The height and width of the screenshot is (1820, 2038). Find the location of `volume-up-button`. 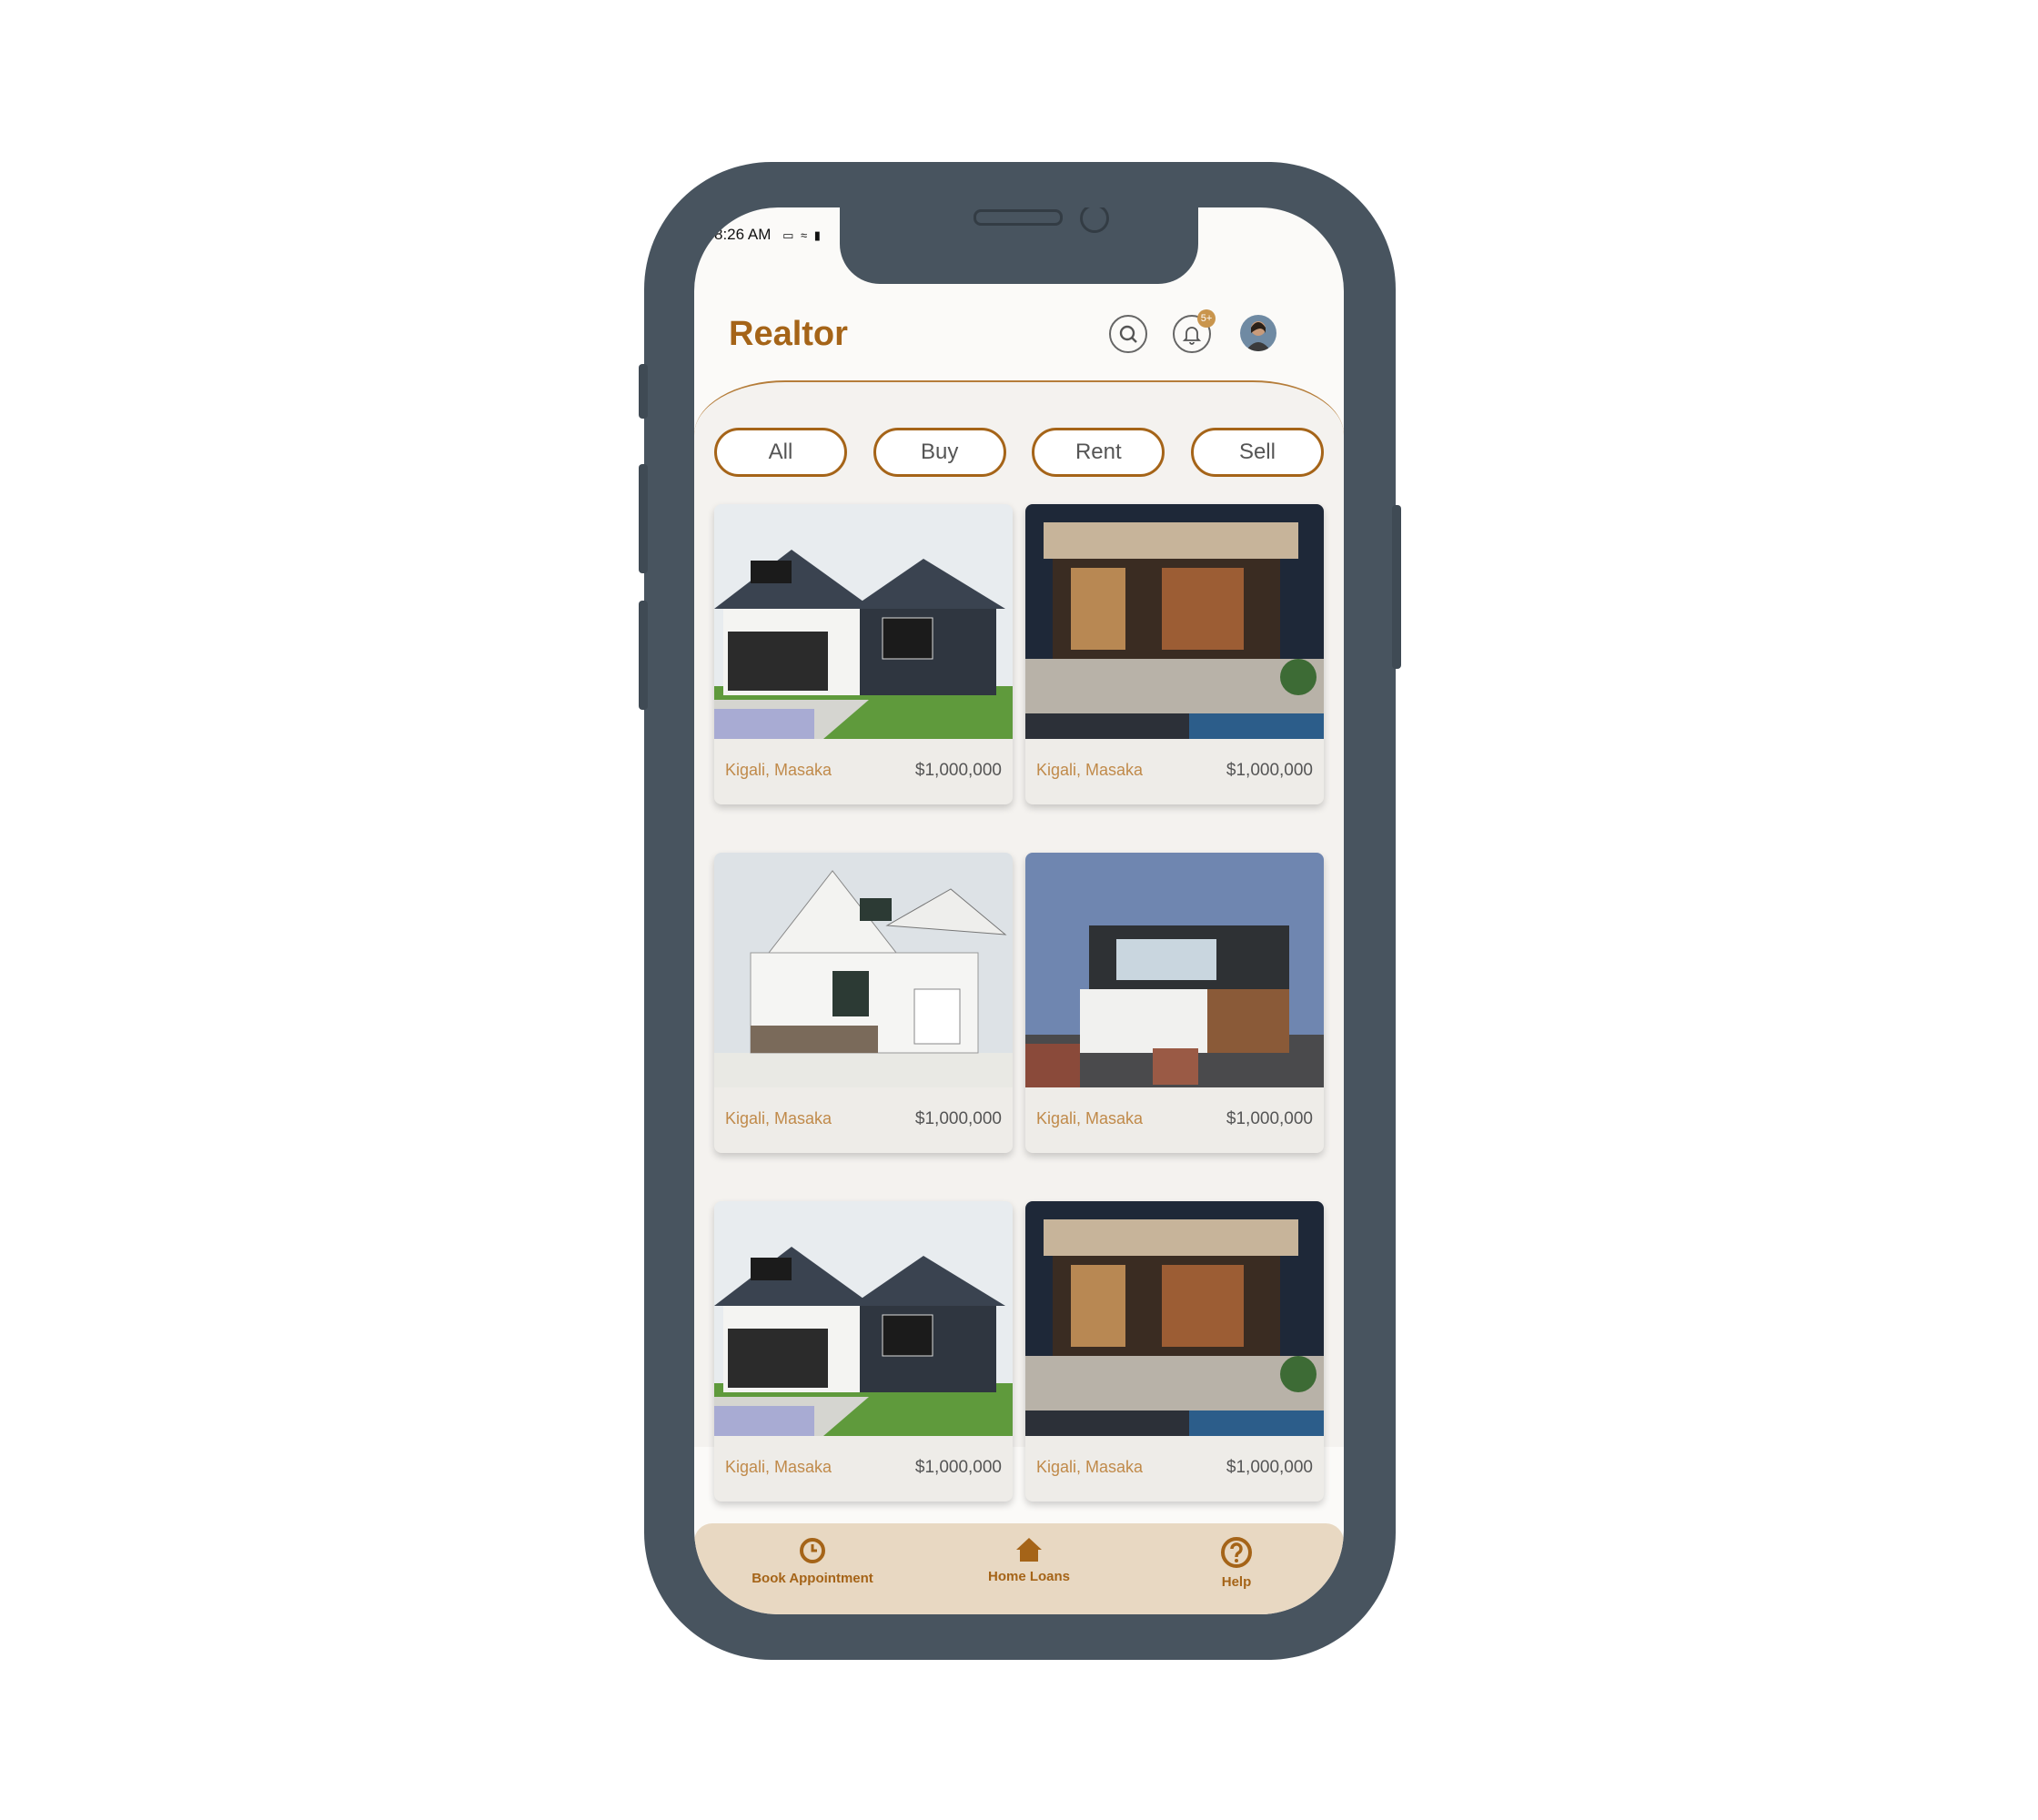

volume-up-button is located at coordinates (643, 518).